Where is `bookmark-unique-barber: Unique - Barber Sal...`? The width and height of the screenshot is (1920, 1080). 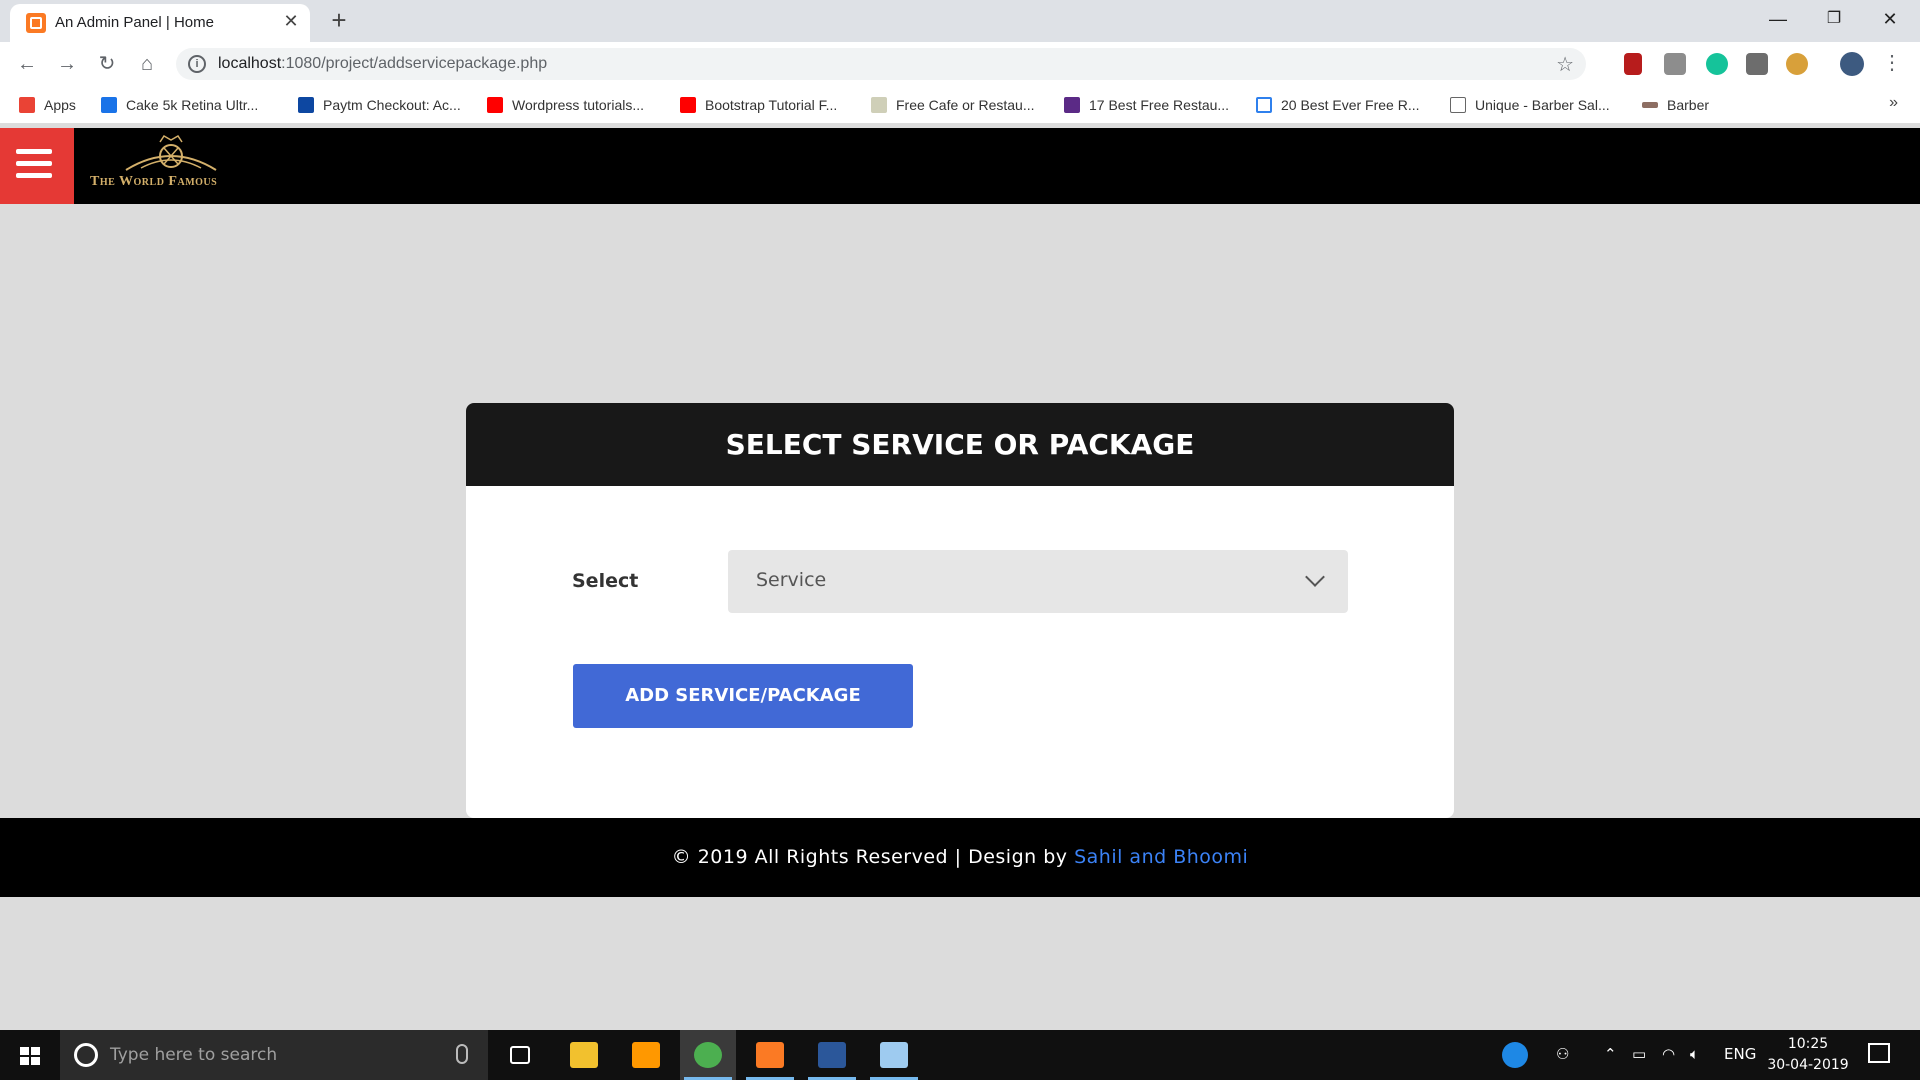
bookmark-unique-barber: Unique - Barber Sal... is located at coordinates (1530, 105).